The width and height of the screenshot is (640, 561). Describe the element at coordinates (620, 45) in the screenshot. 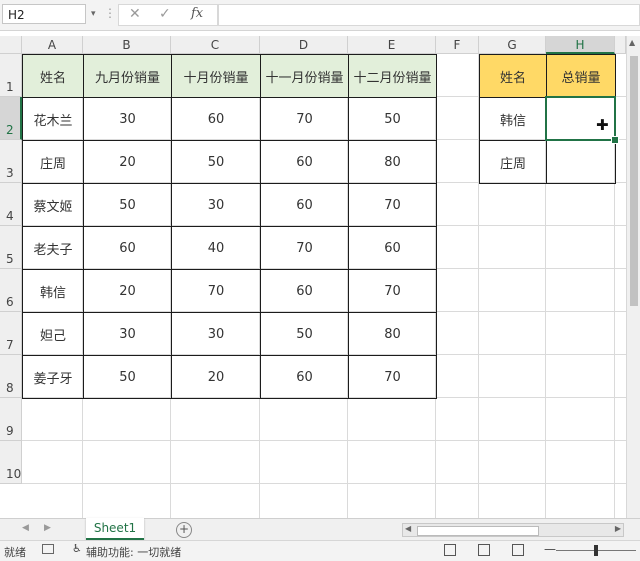

I see `column-header-blank` at that location.